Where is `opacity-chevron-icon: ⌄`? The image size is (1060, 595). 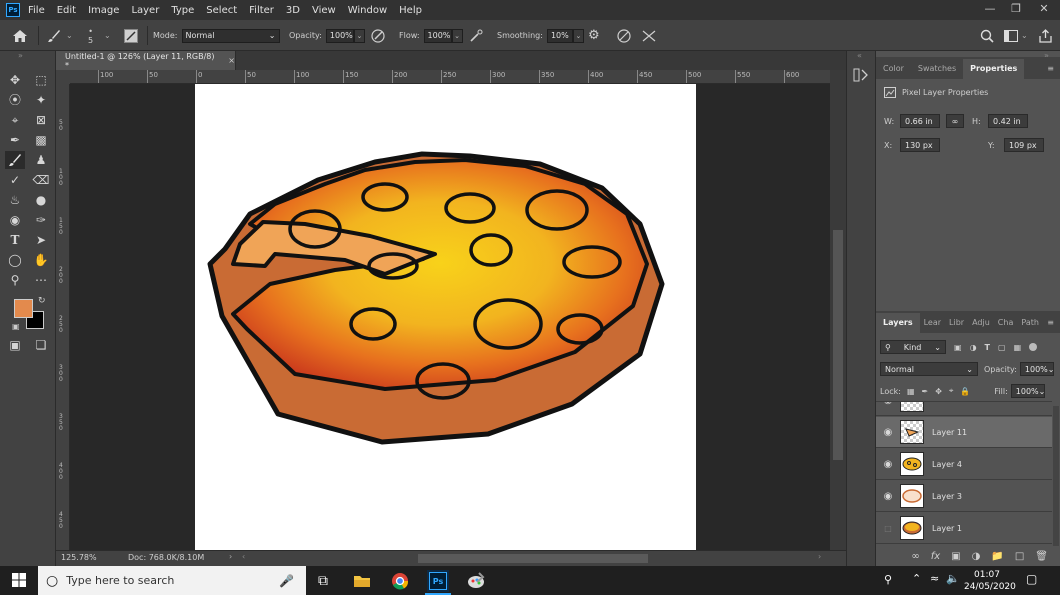
opacity-chevron-icon: ⌄ is located at coordinates (359, 35).